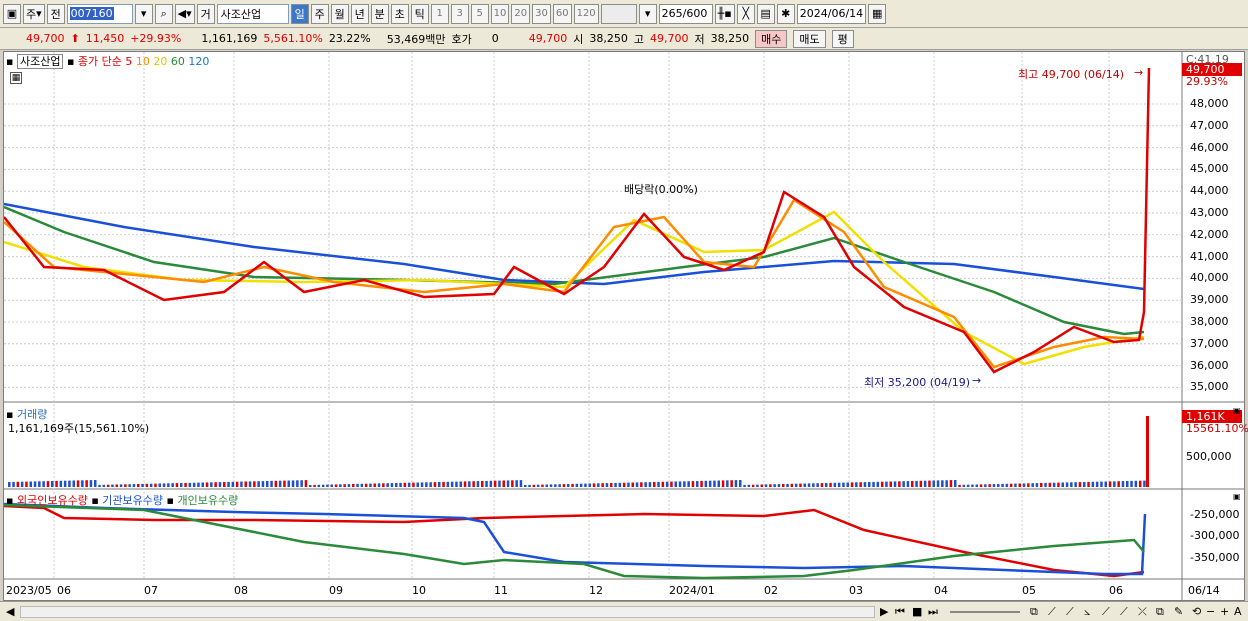 This screenshot has width=1248, height=621. Describe the element at coordinates (1196, 611) in the screenshot. I see `restore-icon: ⟲` at that location.